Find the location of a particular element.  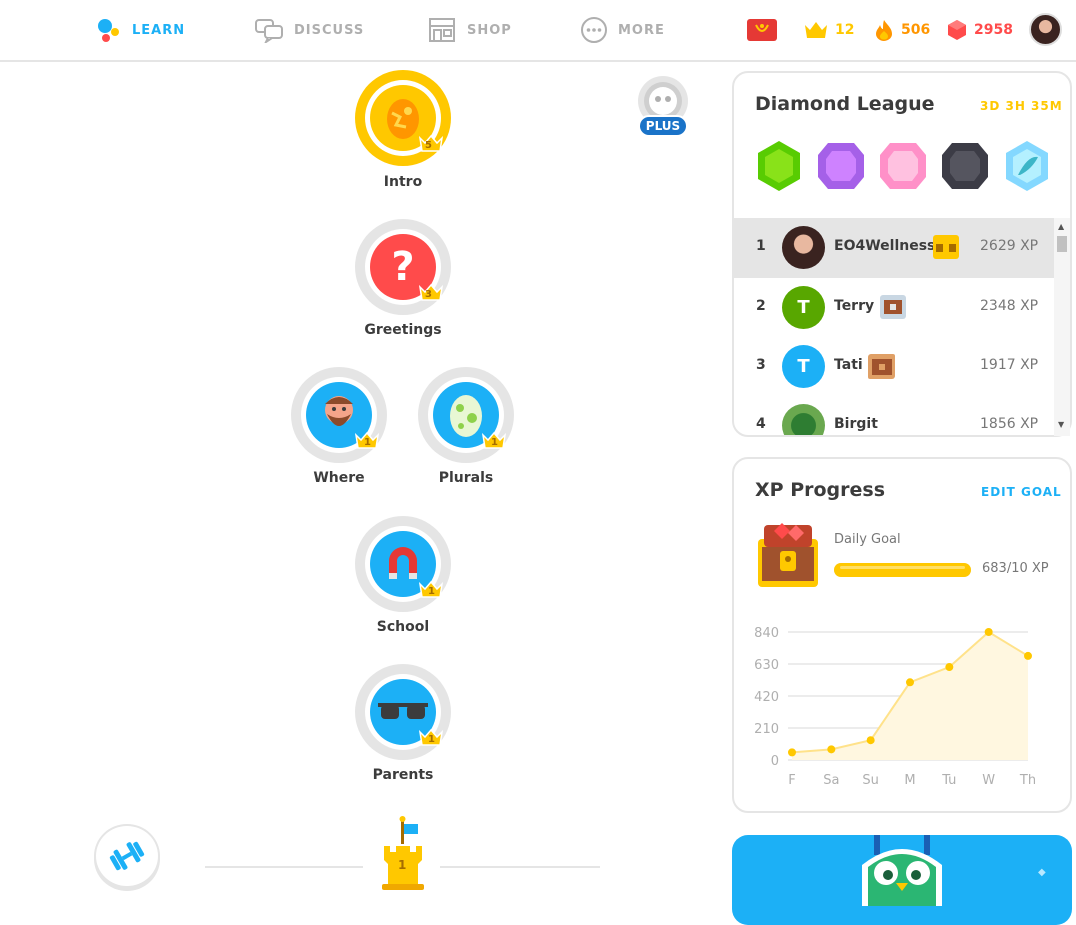

scroll-down-icon: ▼ is located at coordinates (1061, 424).